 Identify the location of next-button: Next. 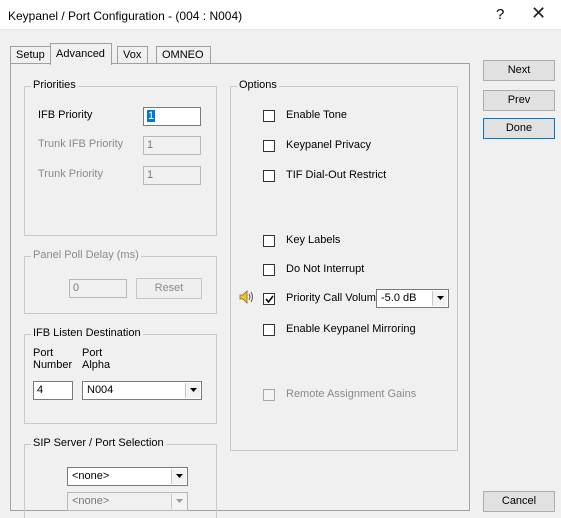
(519, 70).